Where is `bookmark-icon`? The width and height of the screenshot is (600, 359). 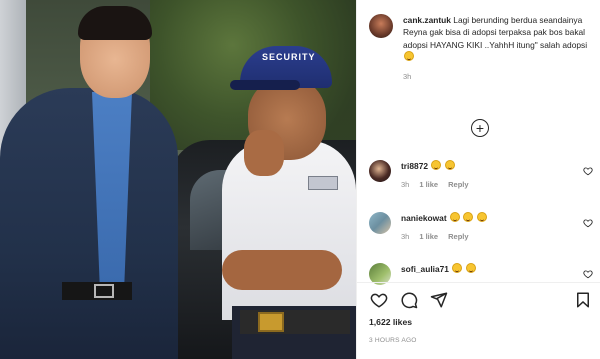 bookmark-icon is located at coordinates (583, 300).